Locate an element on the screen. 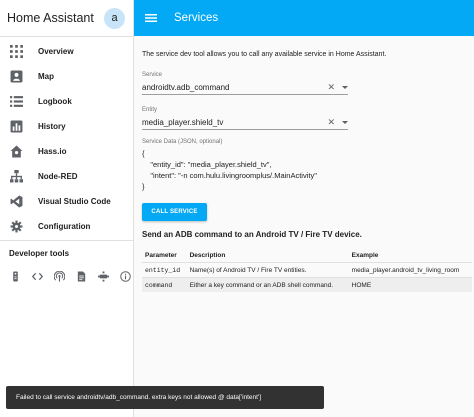 This screenshot has height=417, width=474. sidebar-item-label: Node-RED is located at coordinates (58, 176).